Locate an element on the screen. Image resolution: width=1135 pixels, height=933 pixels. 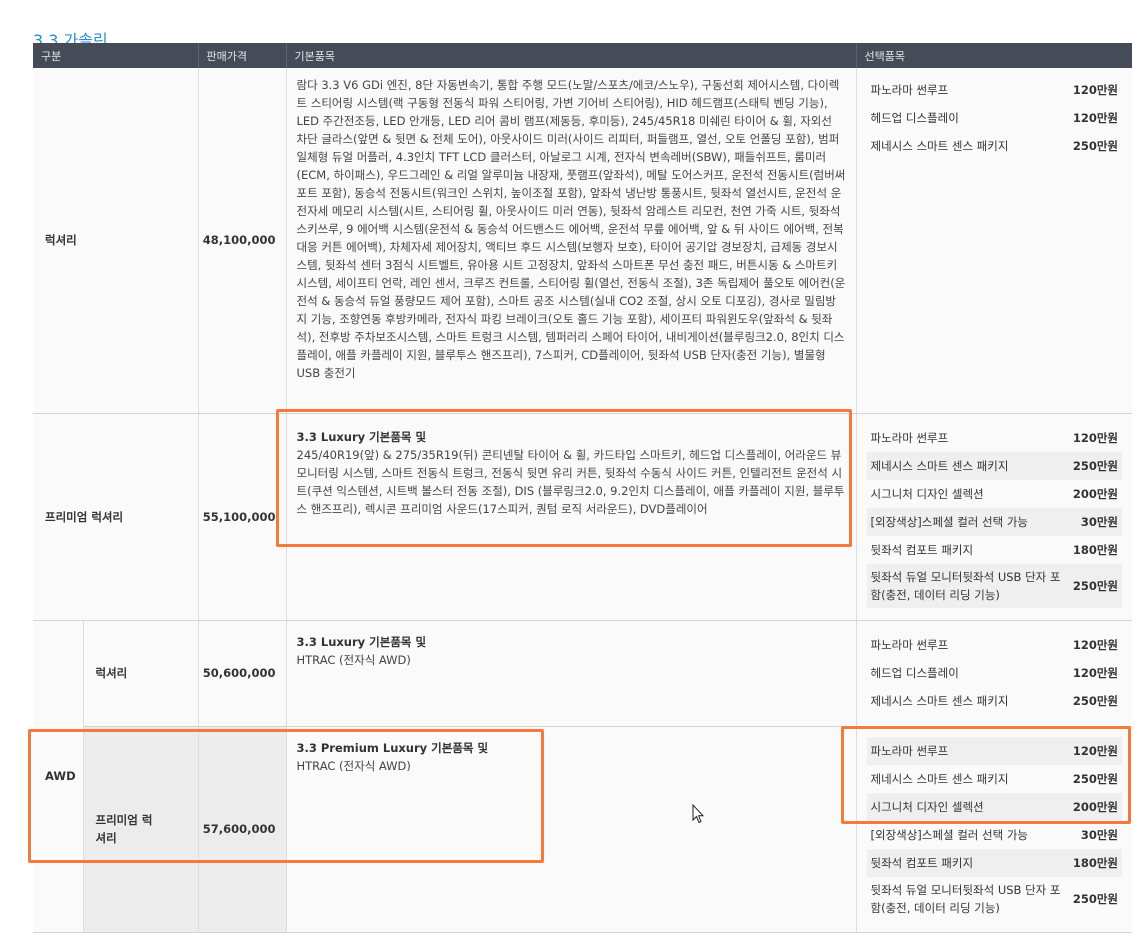
price-cell: 55,100,000 is located at coordinates (242, 517).